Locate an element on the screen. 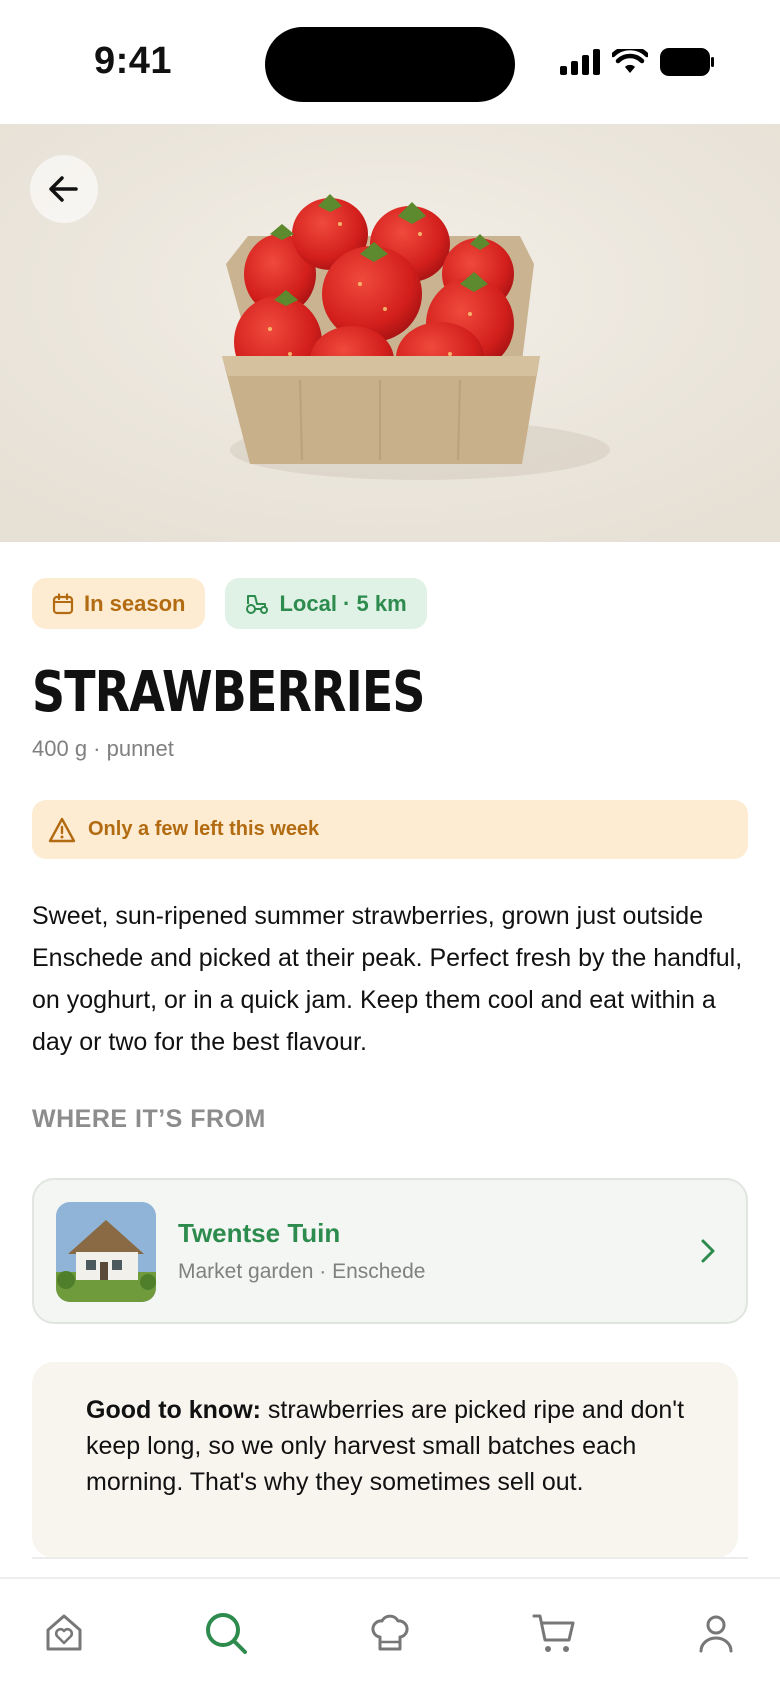 This screenshot has height=1690, width=780. farmhouse-image is located at coordinates (106, 1252).